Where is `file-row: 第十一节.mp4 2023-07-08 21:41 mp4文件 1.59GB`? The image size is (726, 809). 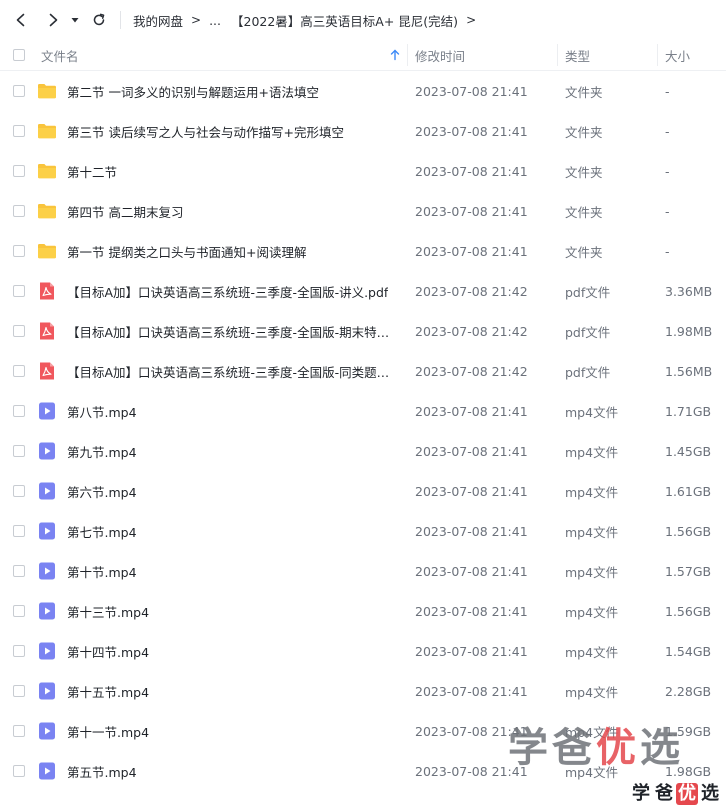 file-row: 第十一节.mp4 2023-07-08 21:41 mp4文件 1.59GB is located at coordinates (363, 731).